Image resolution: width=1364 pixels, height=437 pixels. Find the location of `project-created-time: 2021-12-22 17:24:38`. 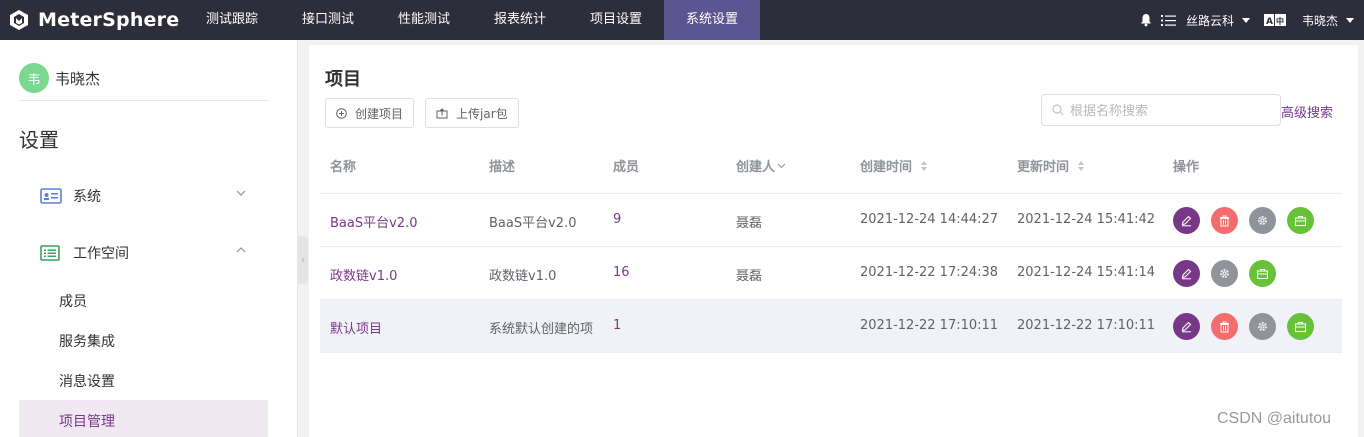

project-created-time: 2021-12-22 17:24:38 is located at coordinates (929, 272).